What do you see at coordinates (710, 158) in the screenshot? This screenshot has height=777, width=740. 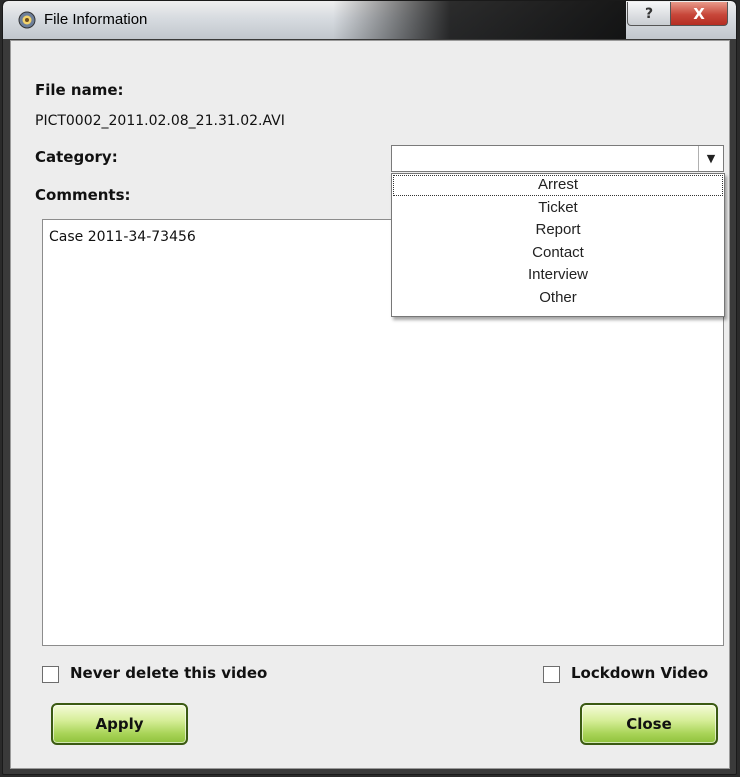 I see `chevron-down-icon: ▼` at bounding box center [710, 158].